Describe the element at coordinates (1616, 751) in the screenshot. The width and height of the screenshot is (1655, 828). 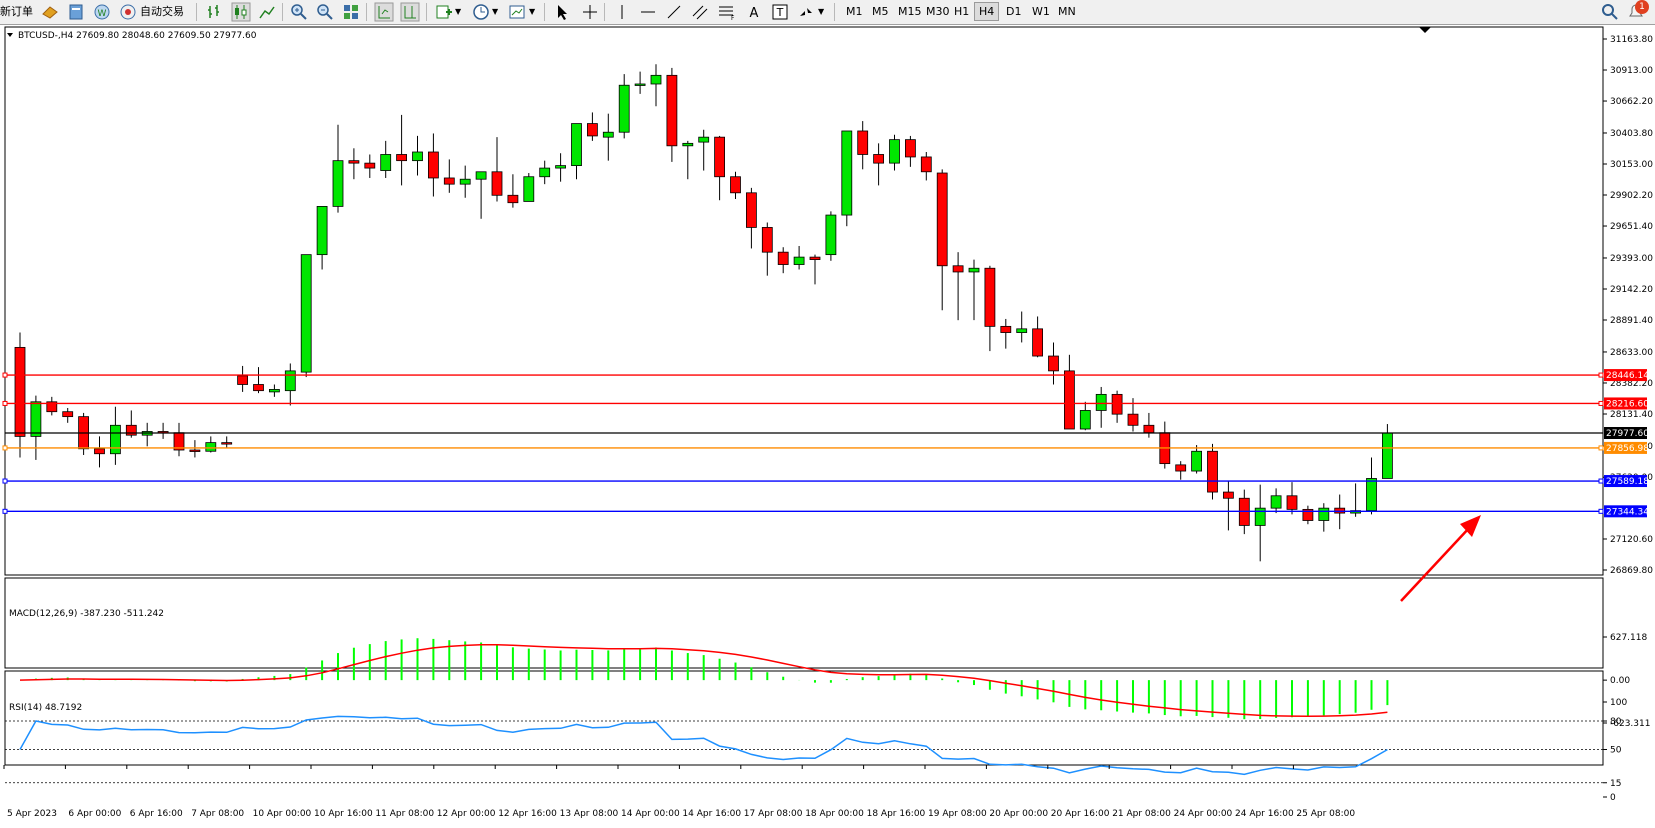
I see `rsi-axis-label: 50` at that location.